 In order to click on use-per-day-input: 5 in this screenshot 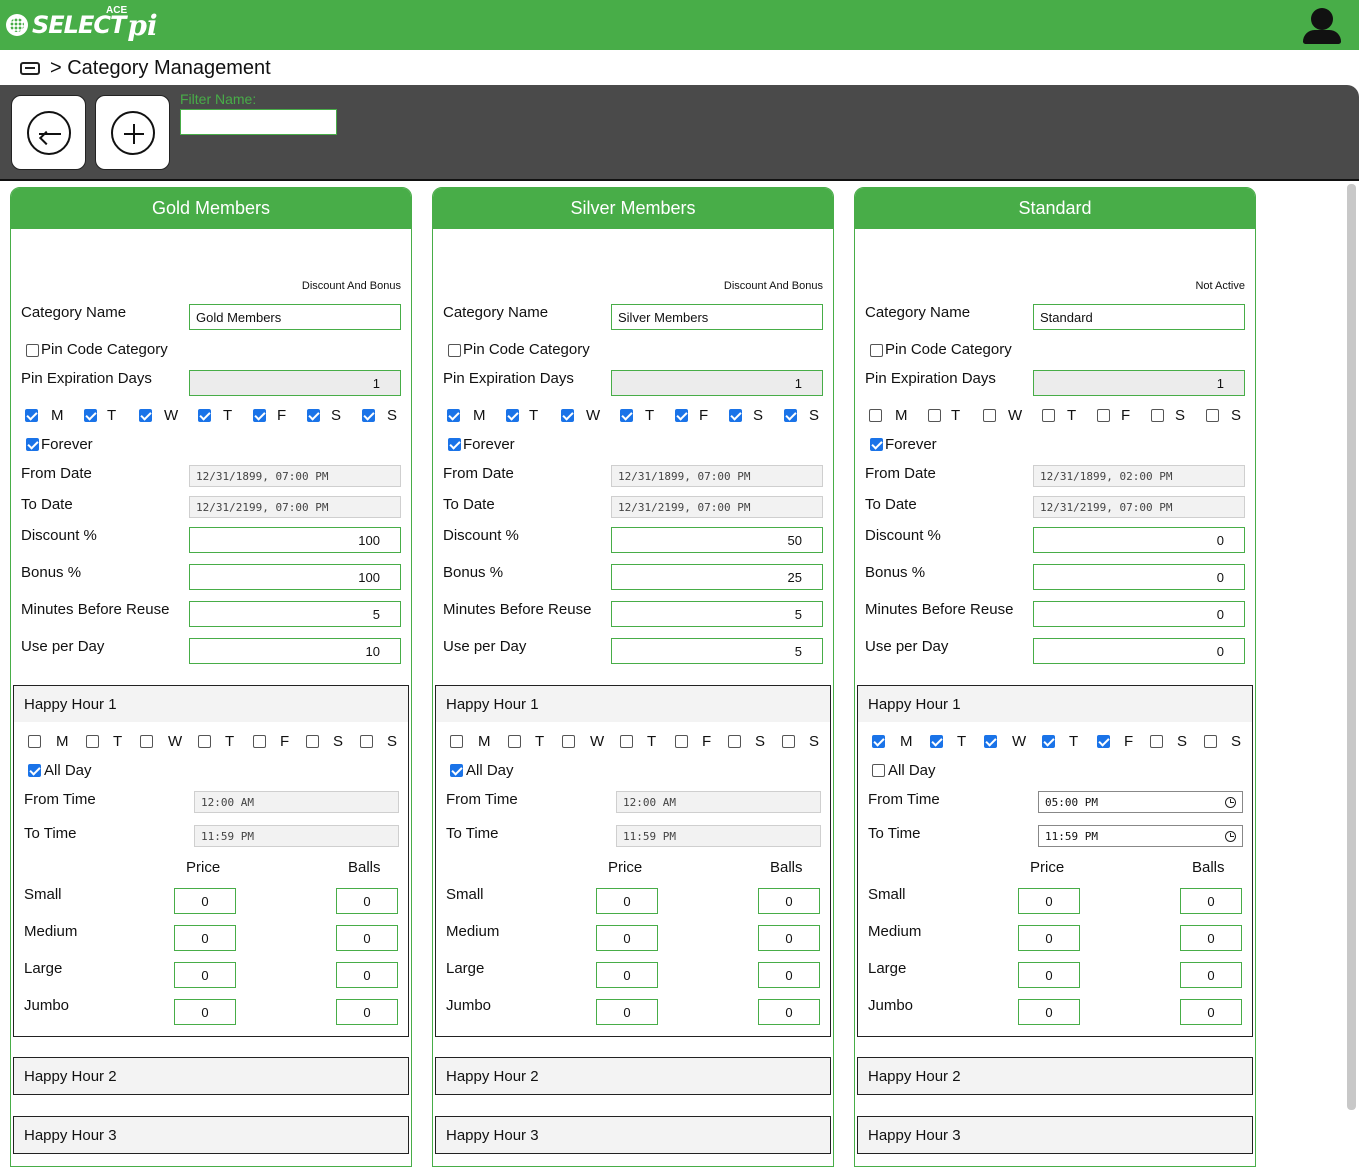, I will do `click(717, 651)`.